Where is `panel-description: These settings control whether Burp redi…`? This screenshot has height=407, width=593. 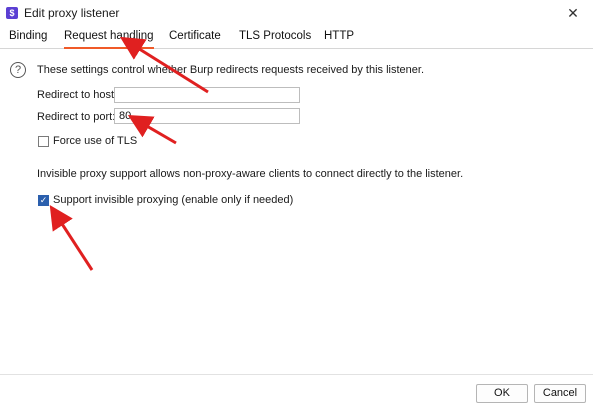
panel-description: These settings control whether Burp redi… is located at coordinates (231, 70).